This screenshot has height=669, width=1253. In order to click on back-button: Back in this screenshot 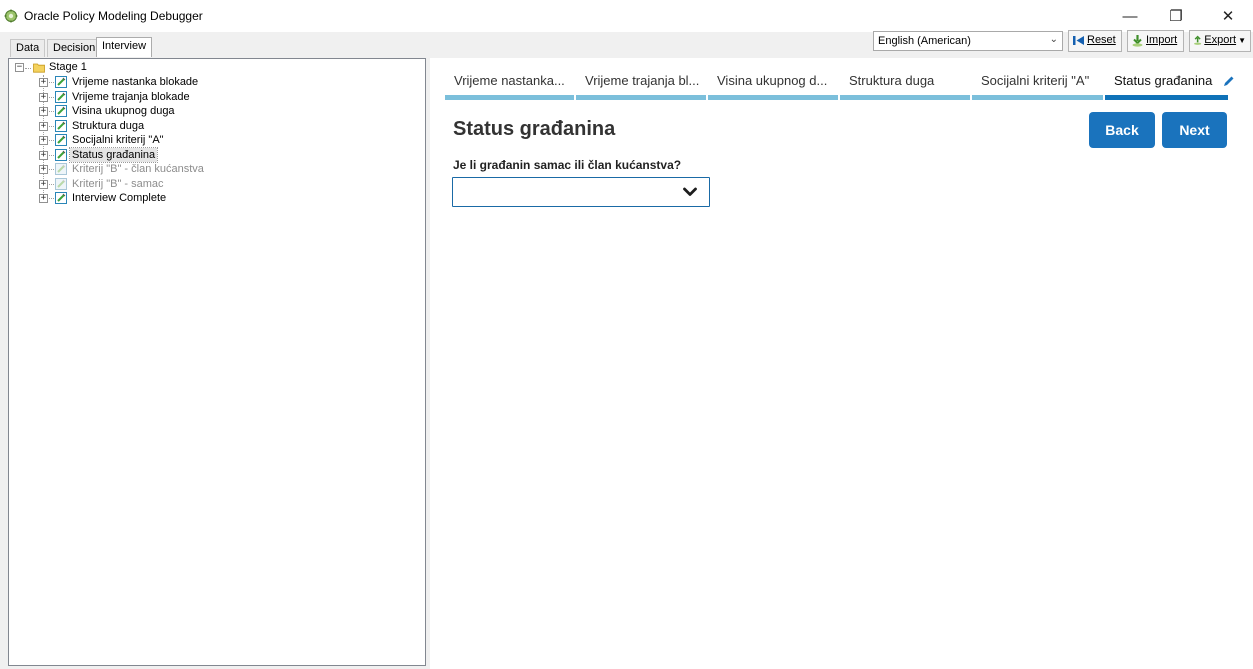, I will do `click(1122, 130)`.